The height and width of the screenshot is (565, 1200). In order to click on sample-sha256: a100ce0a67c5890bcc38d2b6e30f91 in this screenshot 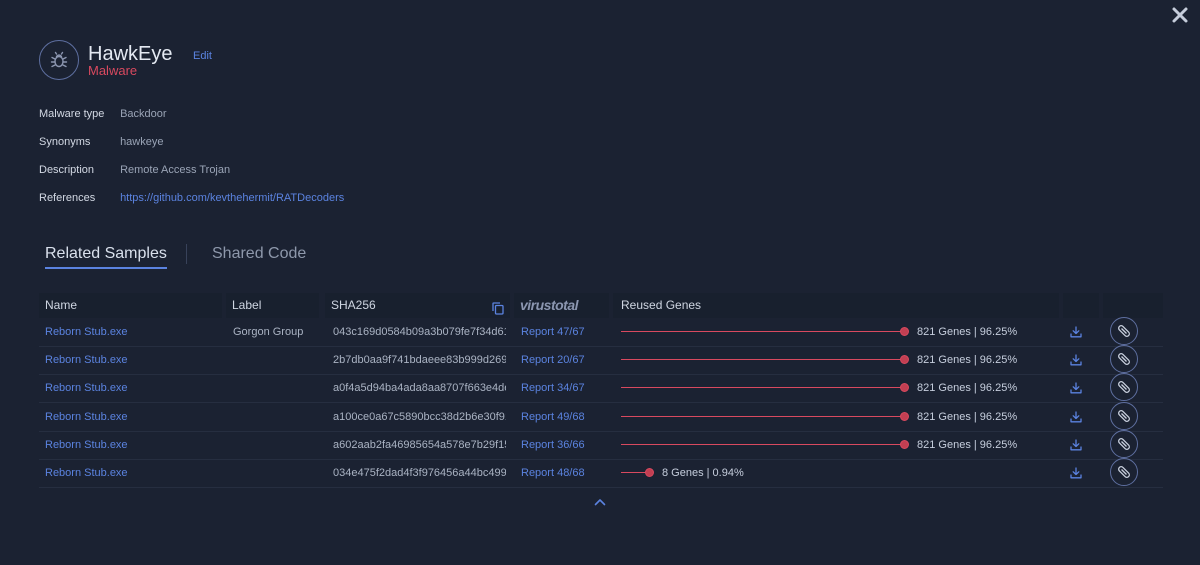, I will do `click(419, 416)`.